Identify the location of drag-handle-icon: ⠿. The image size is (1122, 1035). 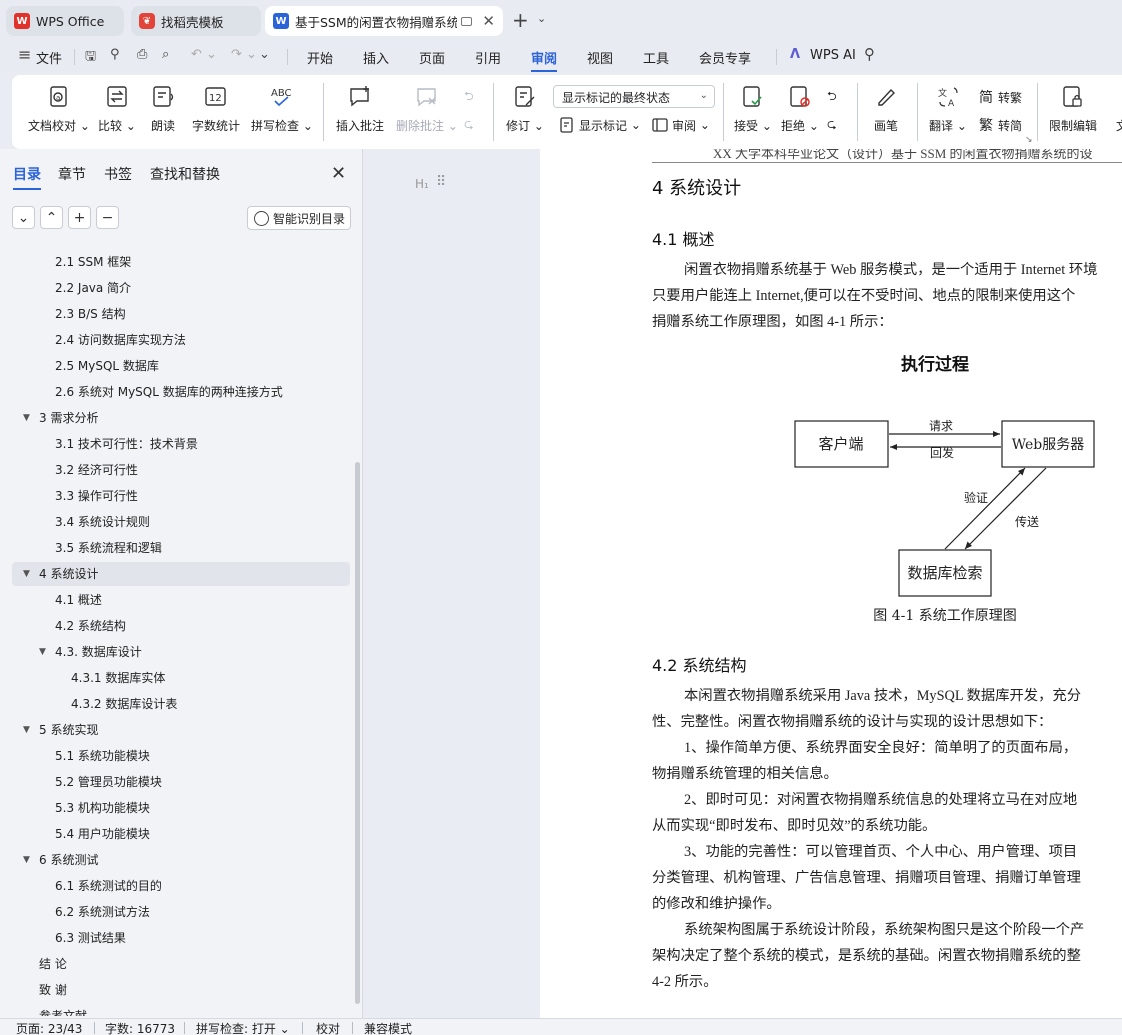
(441, 182).